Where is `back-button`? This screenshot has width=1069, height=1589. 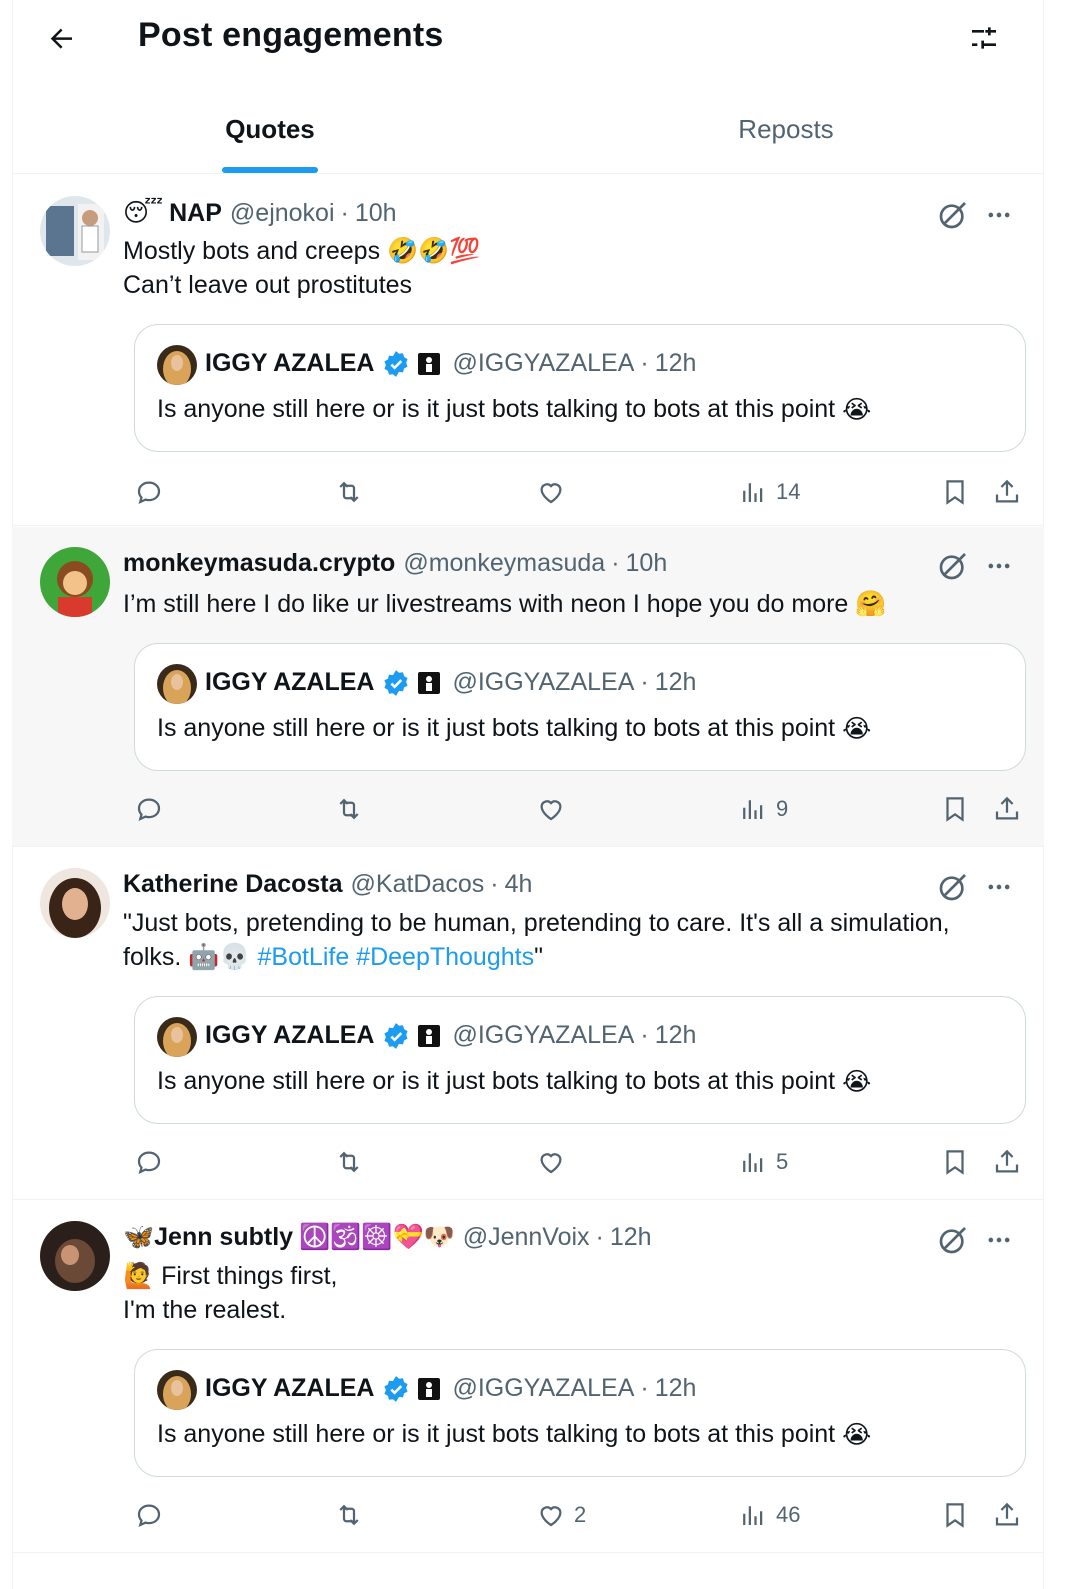 back-button is located at coordinates (62, 38).